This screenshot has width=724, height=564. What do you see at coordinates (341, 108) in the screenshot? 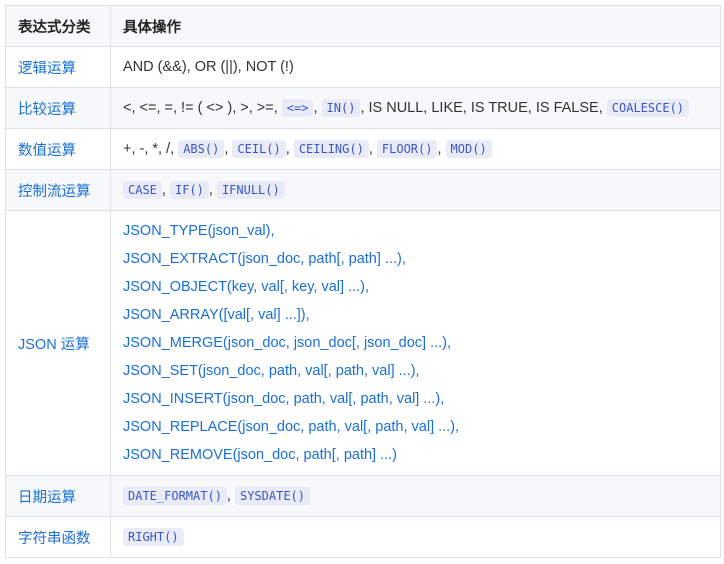
I see `code-snippet: IN()` at bounding box center [341, 108].